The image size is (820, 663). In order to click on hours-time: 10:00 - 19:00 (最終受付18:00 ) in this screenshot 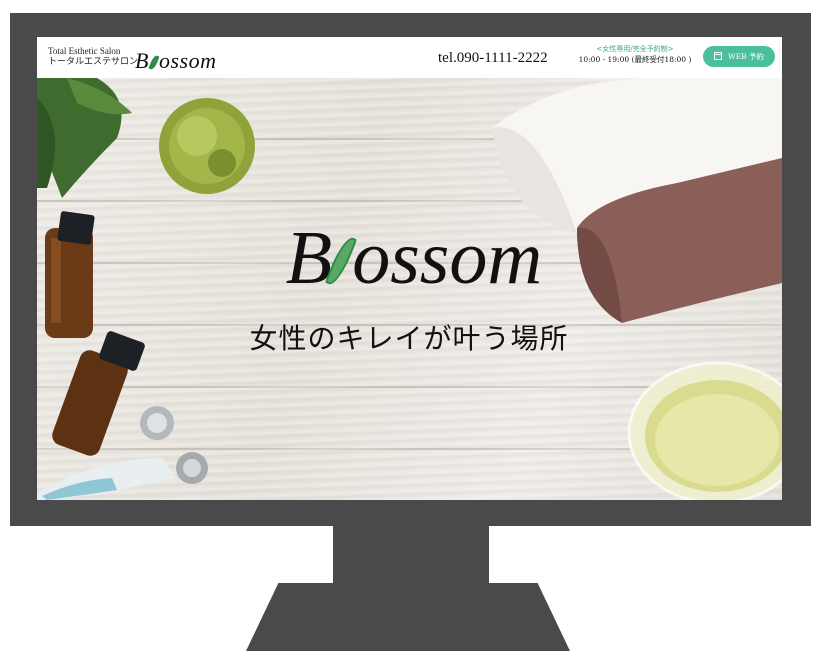, I will do `click(635, 59)`.